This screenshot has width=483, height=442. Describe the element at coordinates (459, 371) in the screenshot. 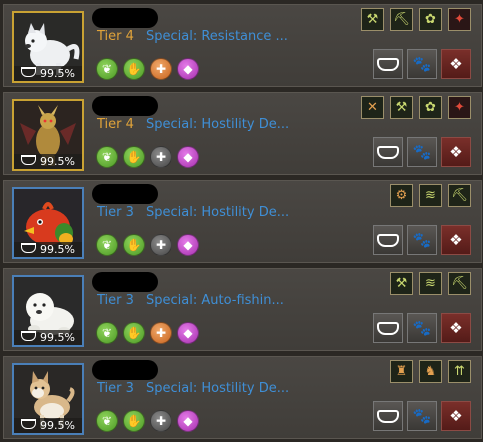

I see `upgrade-icon: ⇈` at that location.